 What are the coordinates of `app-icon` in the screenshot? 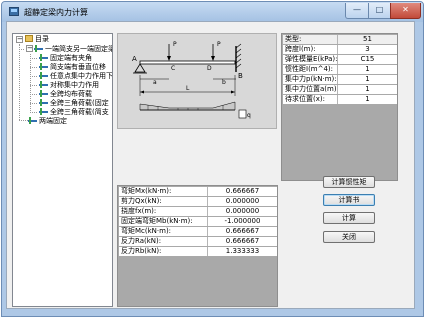 It's located at (14, 11).